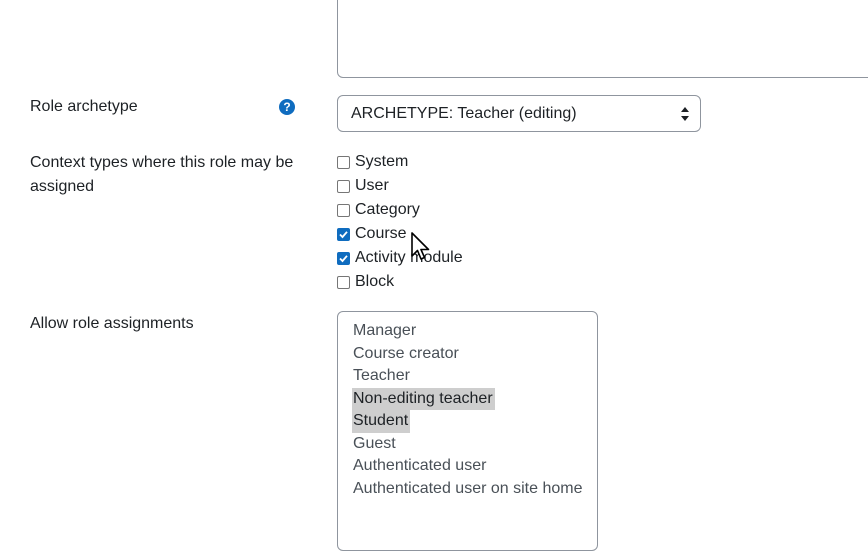 The height and width of the screenshot is (551, 868). What do you see at coordinates (385, 331) in the screenshot?
I see `role-option-manager: Manager` at bounding box center [385, 331].